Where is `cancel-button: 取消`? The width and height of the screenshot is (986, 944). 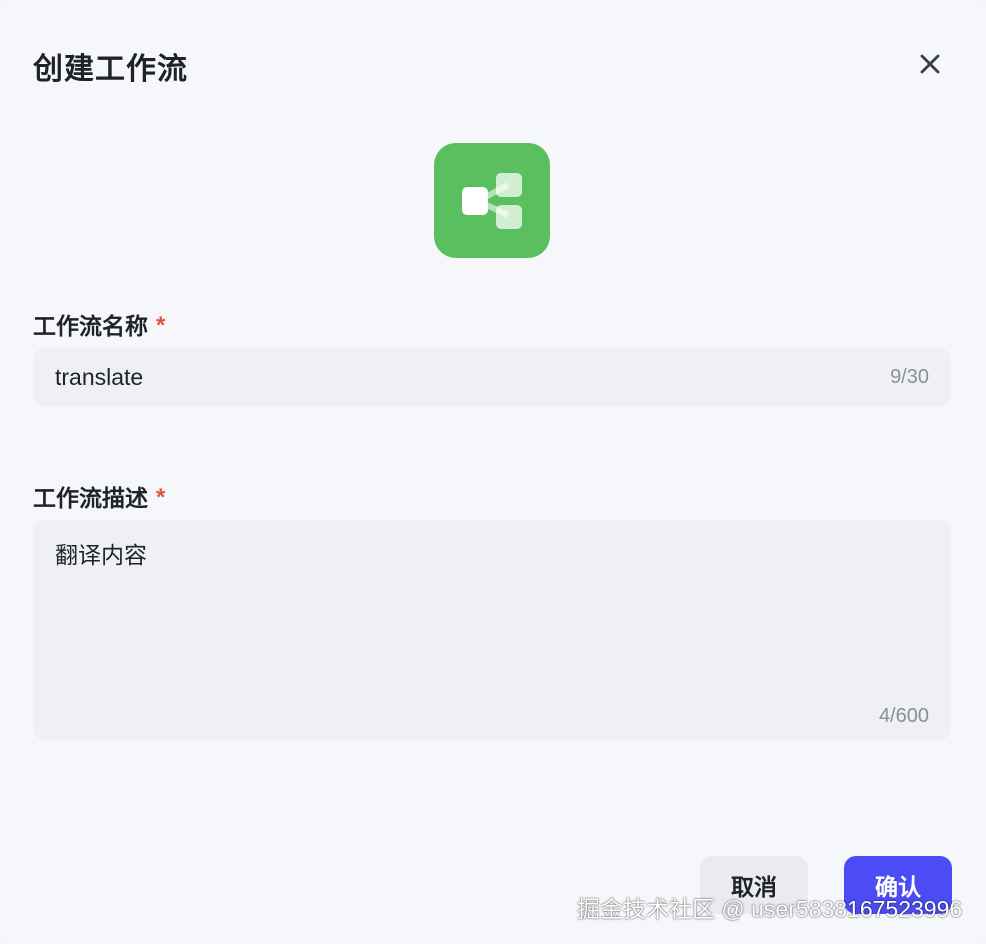 cancel-button: 取消 is located at coordinates (754, 885).